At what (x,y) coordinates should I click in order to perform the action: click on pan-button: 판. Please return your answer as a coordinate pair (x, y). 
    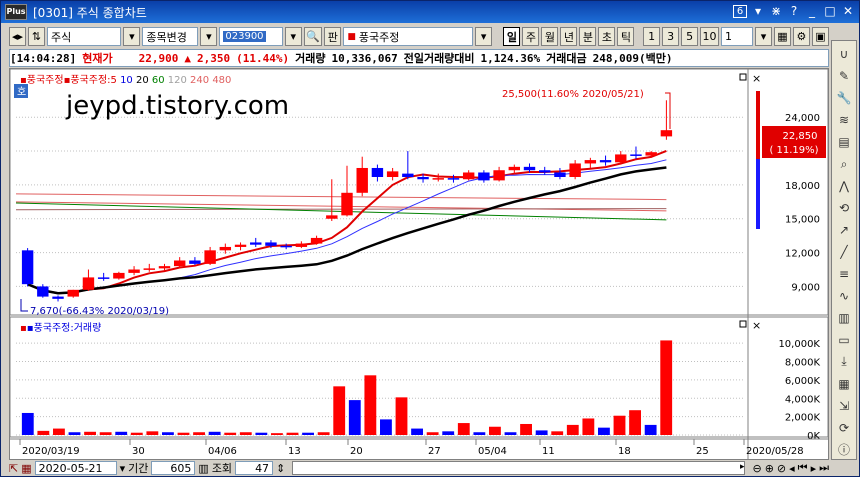
    Looking at the image, I should click on (333, 36).